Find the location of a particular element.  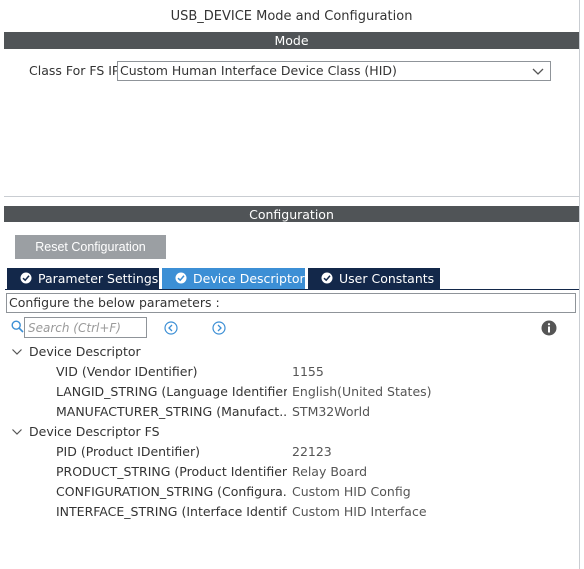

tree-group-device-descriptor: Device Descriptor is located at coordinates (85, 352).